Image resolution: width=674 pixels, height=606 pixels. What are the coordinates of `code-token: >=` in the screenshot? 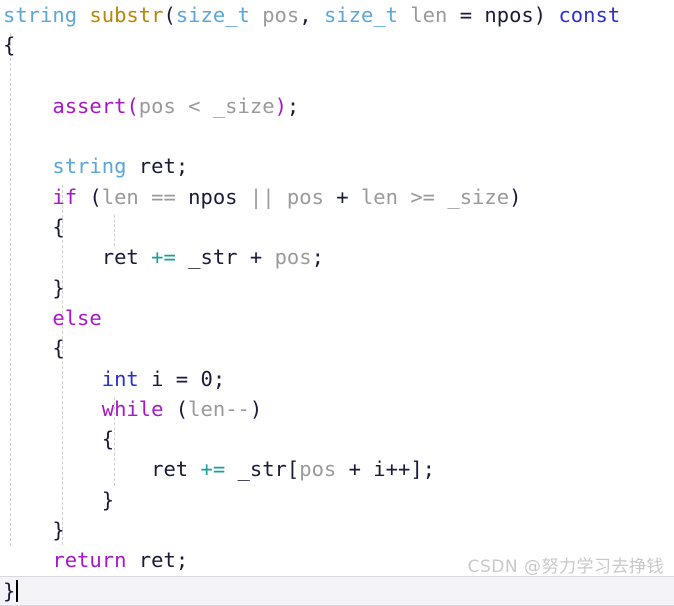 It's located at (423, 196).